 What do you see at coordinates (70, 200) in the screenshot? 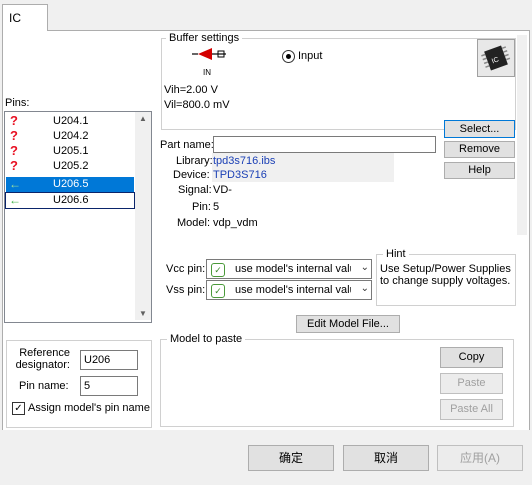
I see `list-item: ← U206.6` at bounding box center [70, 200].